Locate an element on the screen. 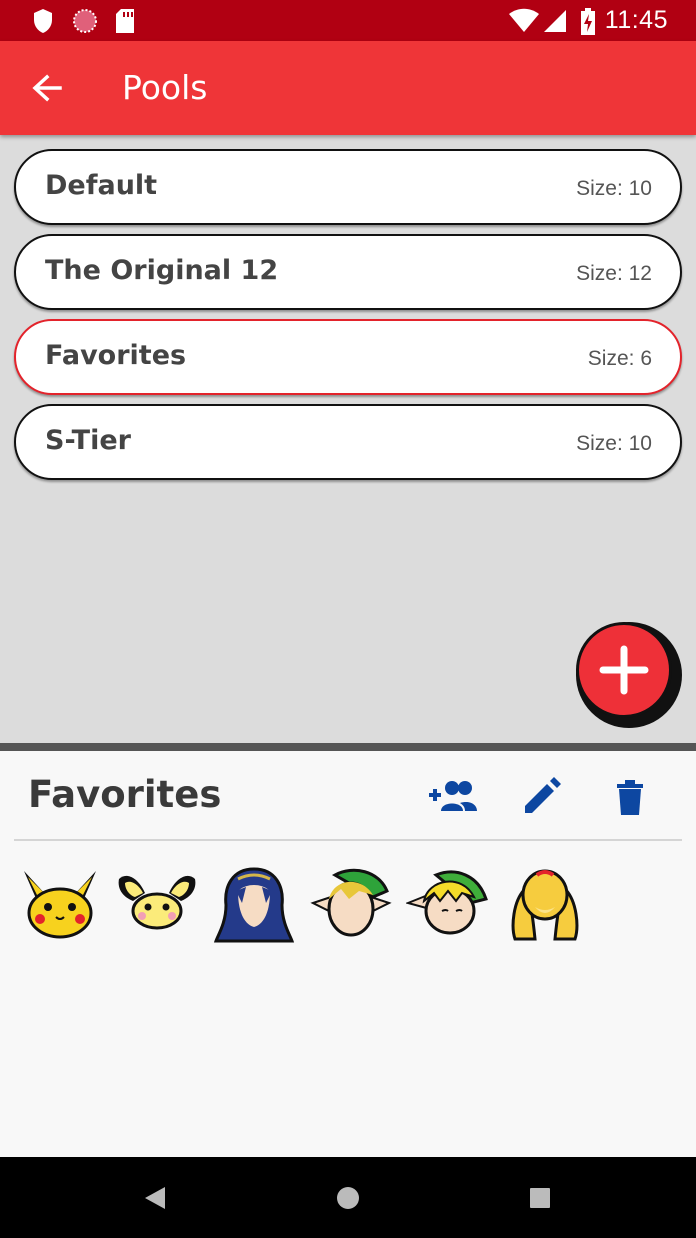 The width and height of the screenshot is (696, 1238). pool-item-favorites: Favorites Size: 6 is located at coordinates (348, 357).